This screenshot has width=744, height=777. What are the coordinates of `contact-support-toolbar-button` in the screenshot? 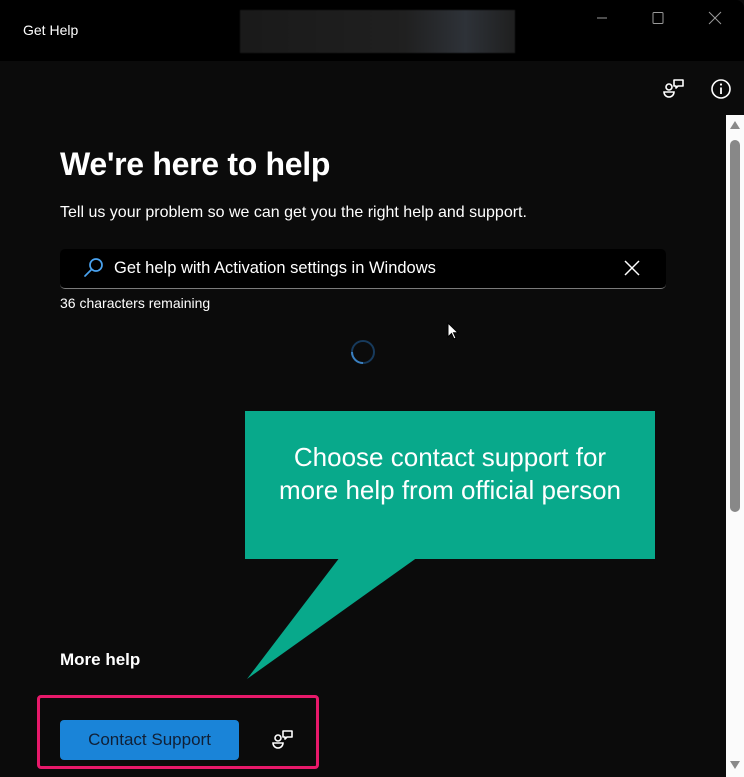 It's located at (674, 89).